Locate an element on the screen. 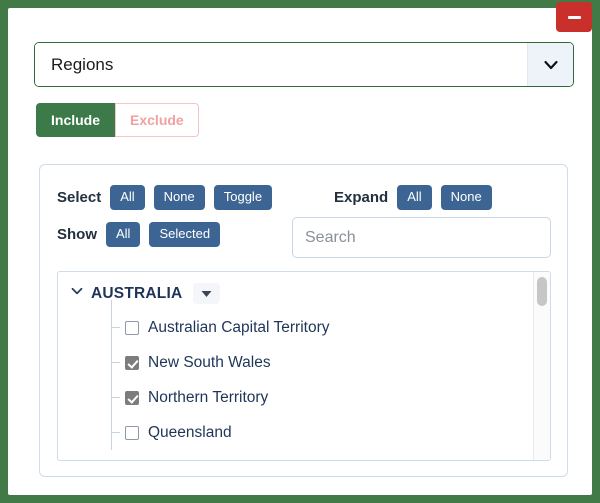  tree-group-menu-button is located at coordinates (207, 293).